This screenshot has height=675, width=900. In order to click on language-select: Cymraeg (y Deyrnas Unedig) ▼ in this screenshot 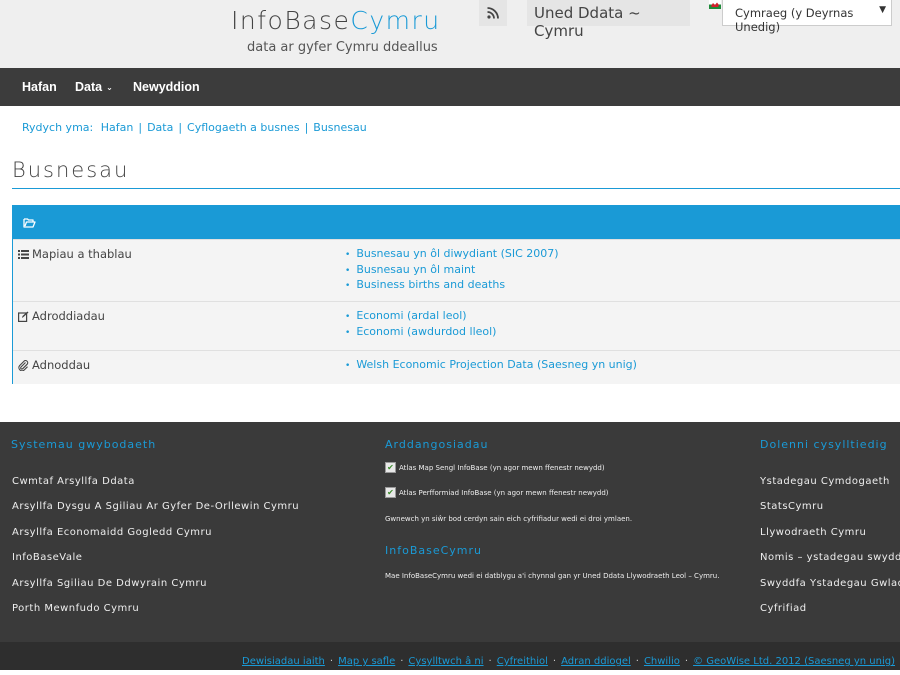, I will do `click(807, 17)`.